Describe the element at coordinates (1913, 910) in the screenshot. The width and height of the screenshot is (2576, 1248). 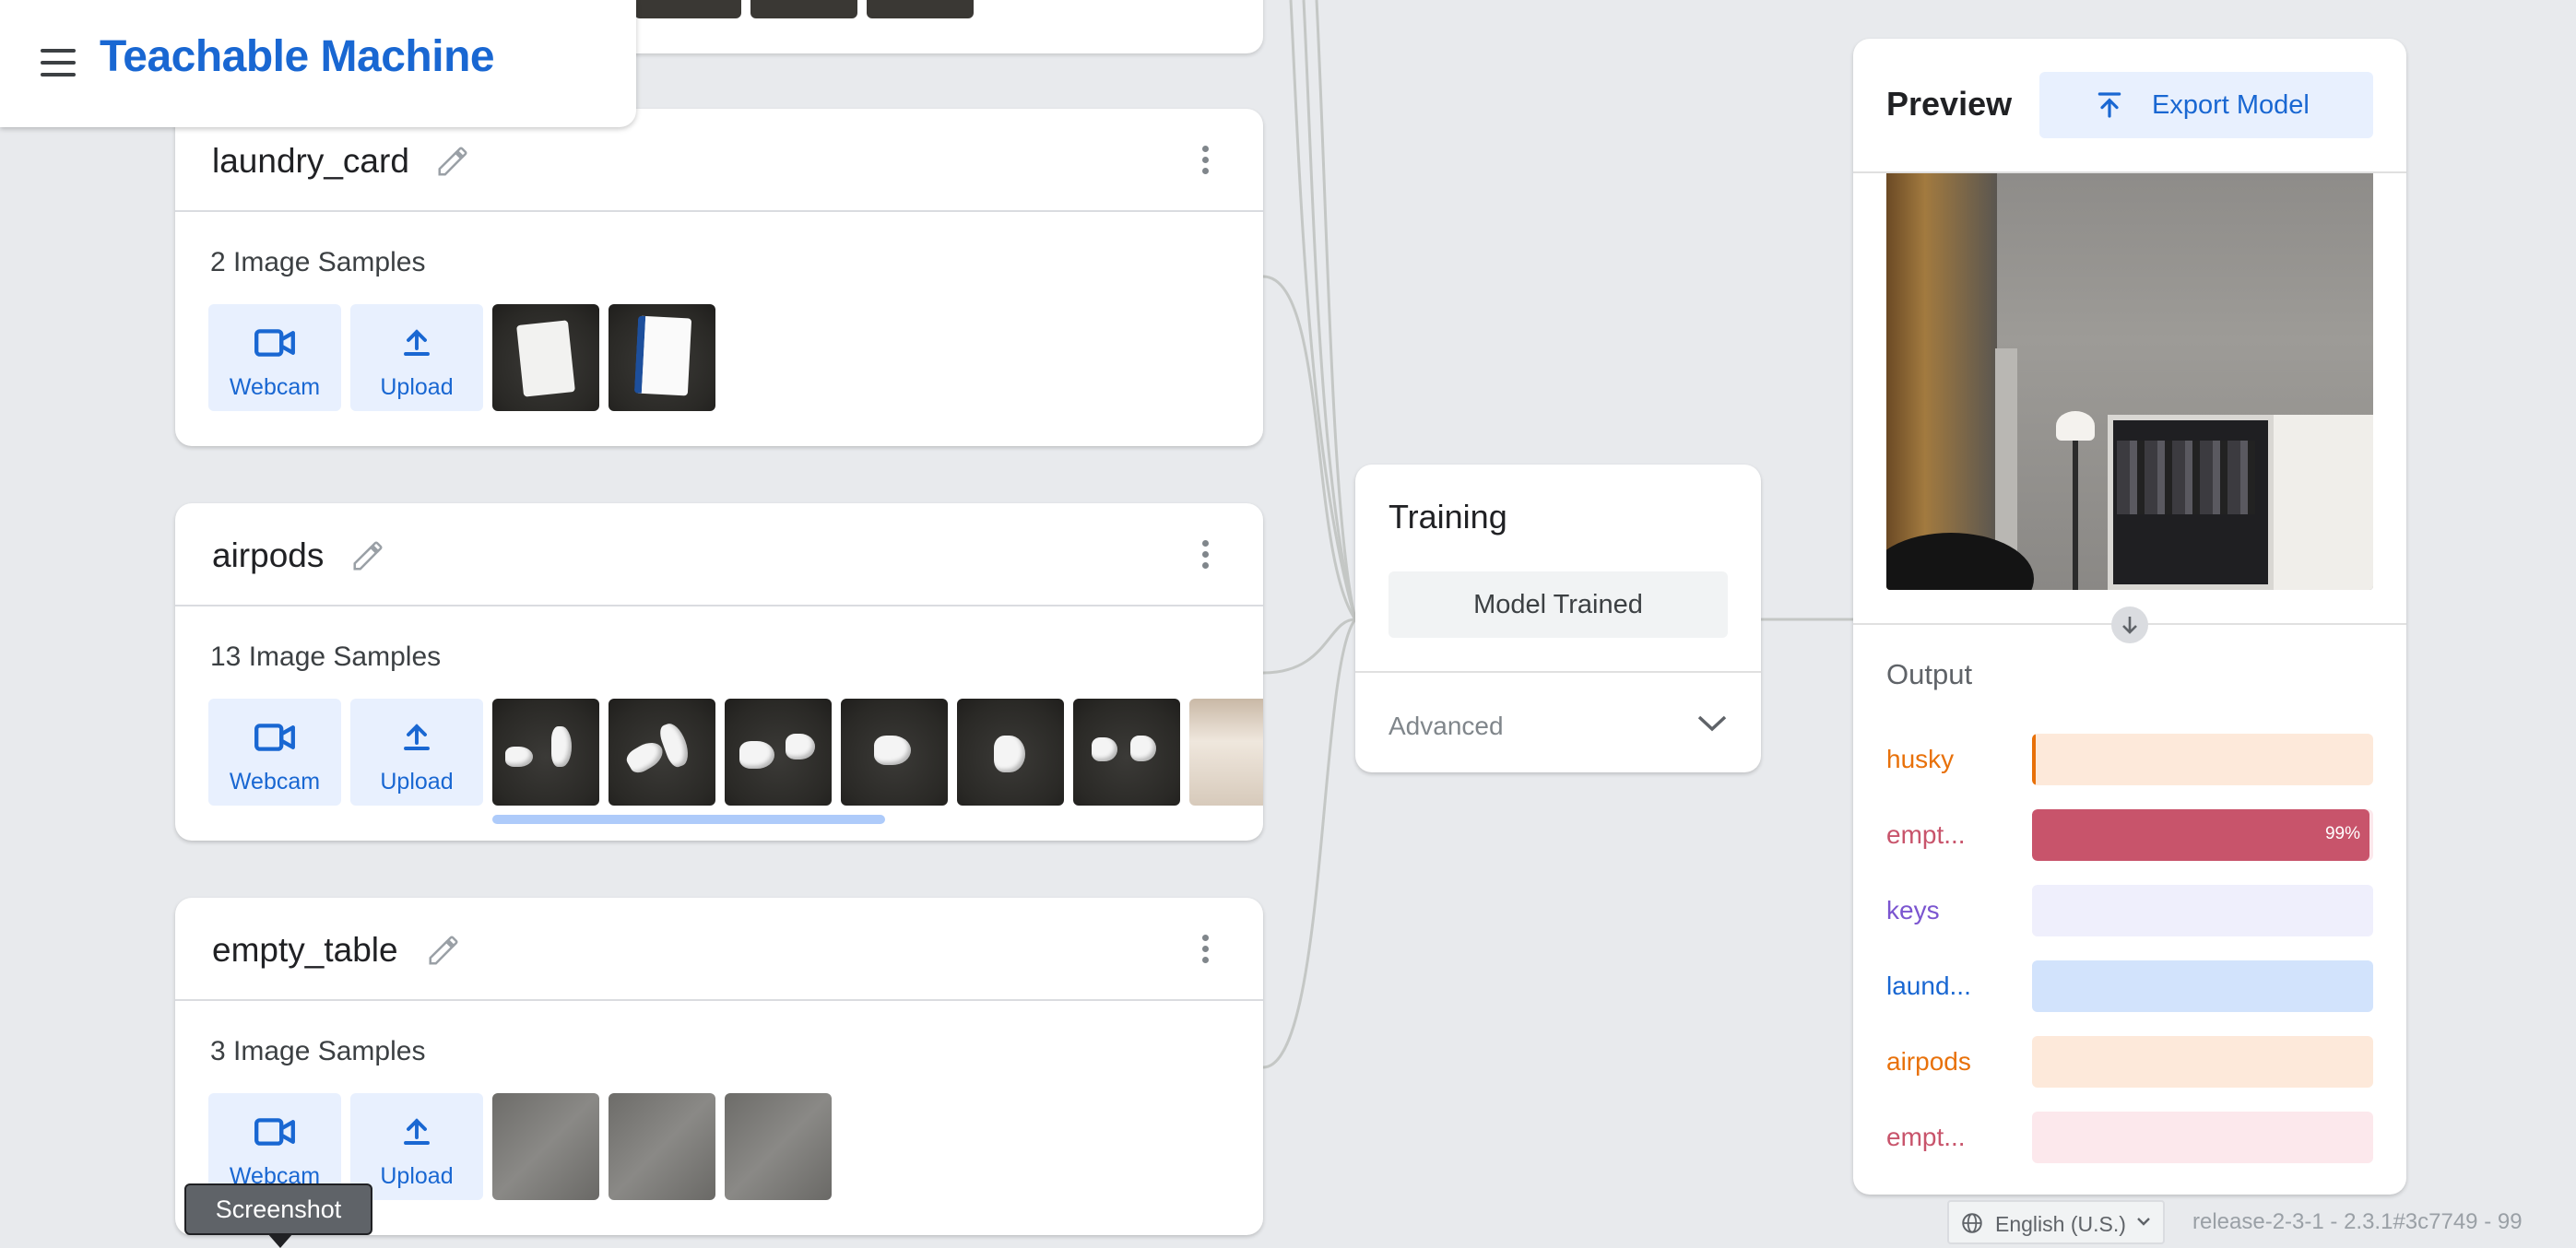
I see `output-class-label: keys` at that location.